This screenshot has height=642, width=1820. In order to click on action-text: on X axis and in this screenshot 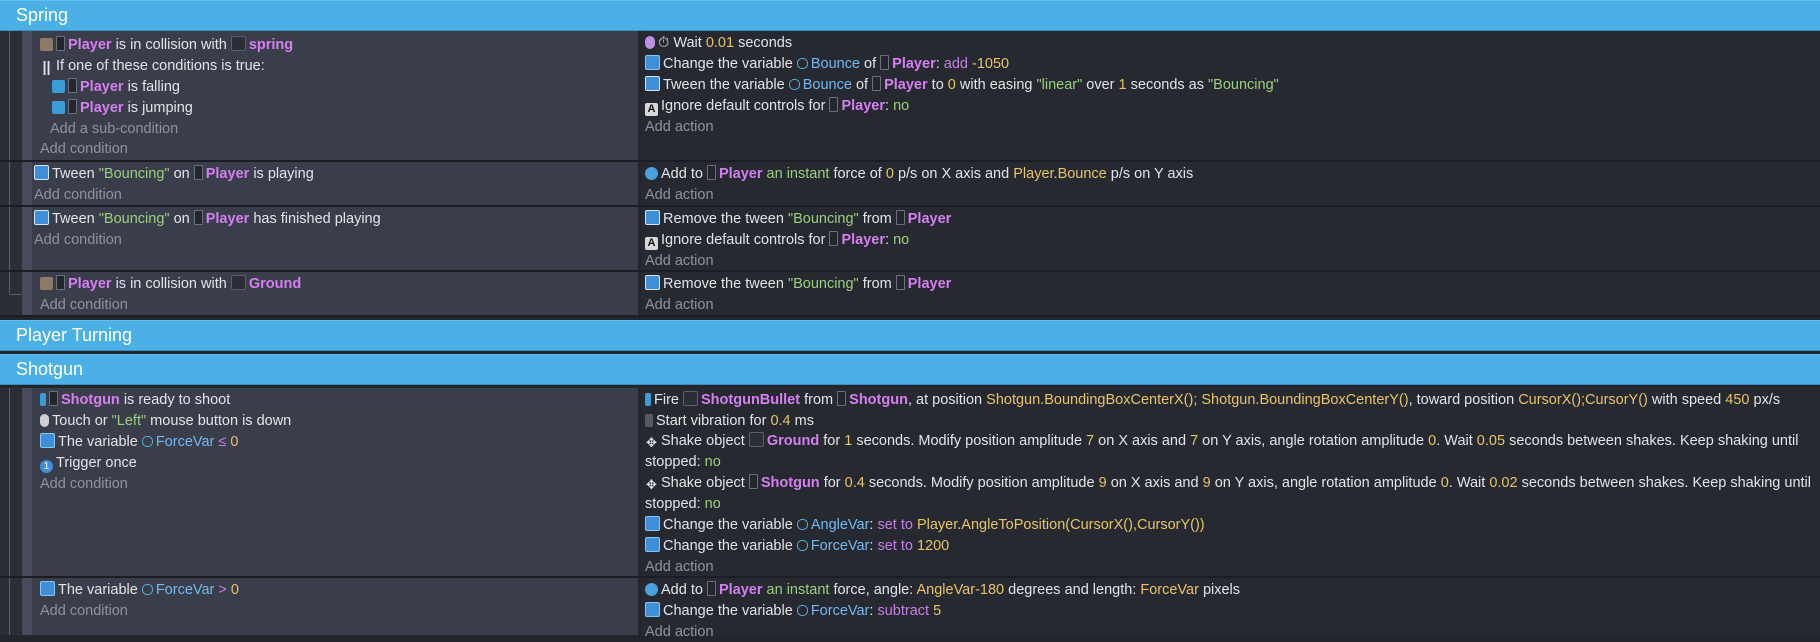, I will do `click(1142, 441)`.